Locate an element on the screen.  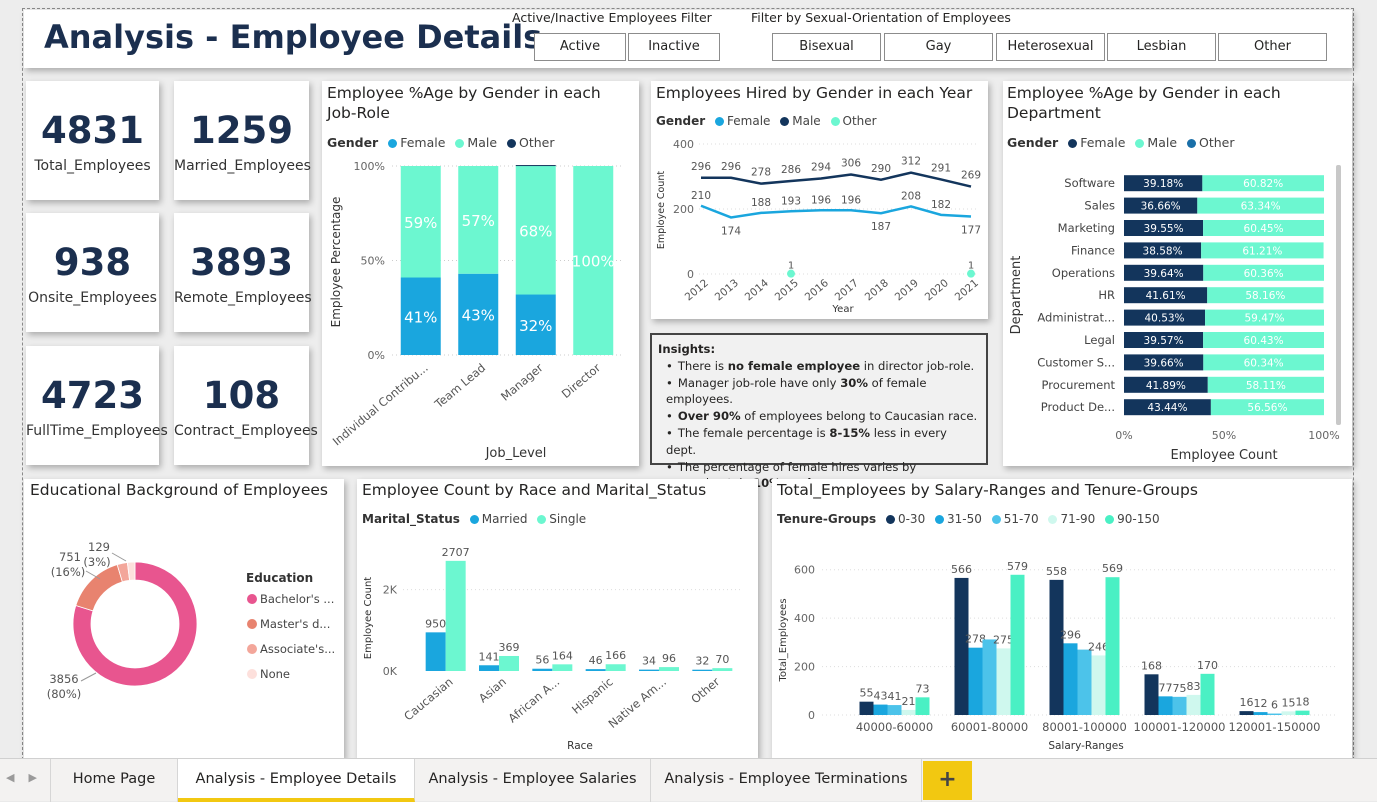
y-tick-label: 0K is located at coordinates (390, 671).